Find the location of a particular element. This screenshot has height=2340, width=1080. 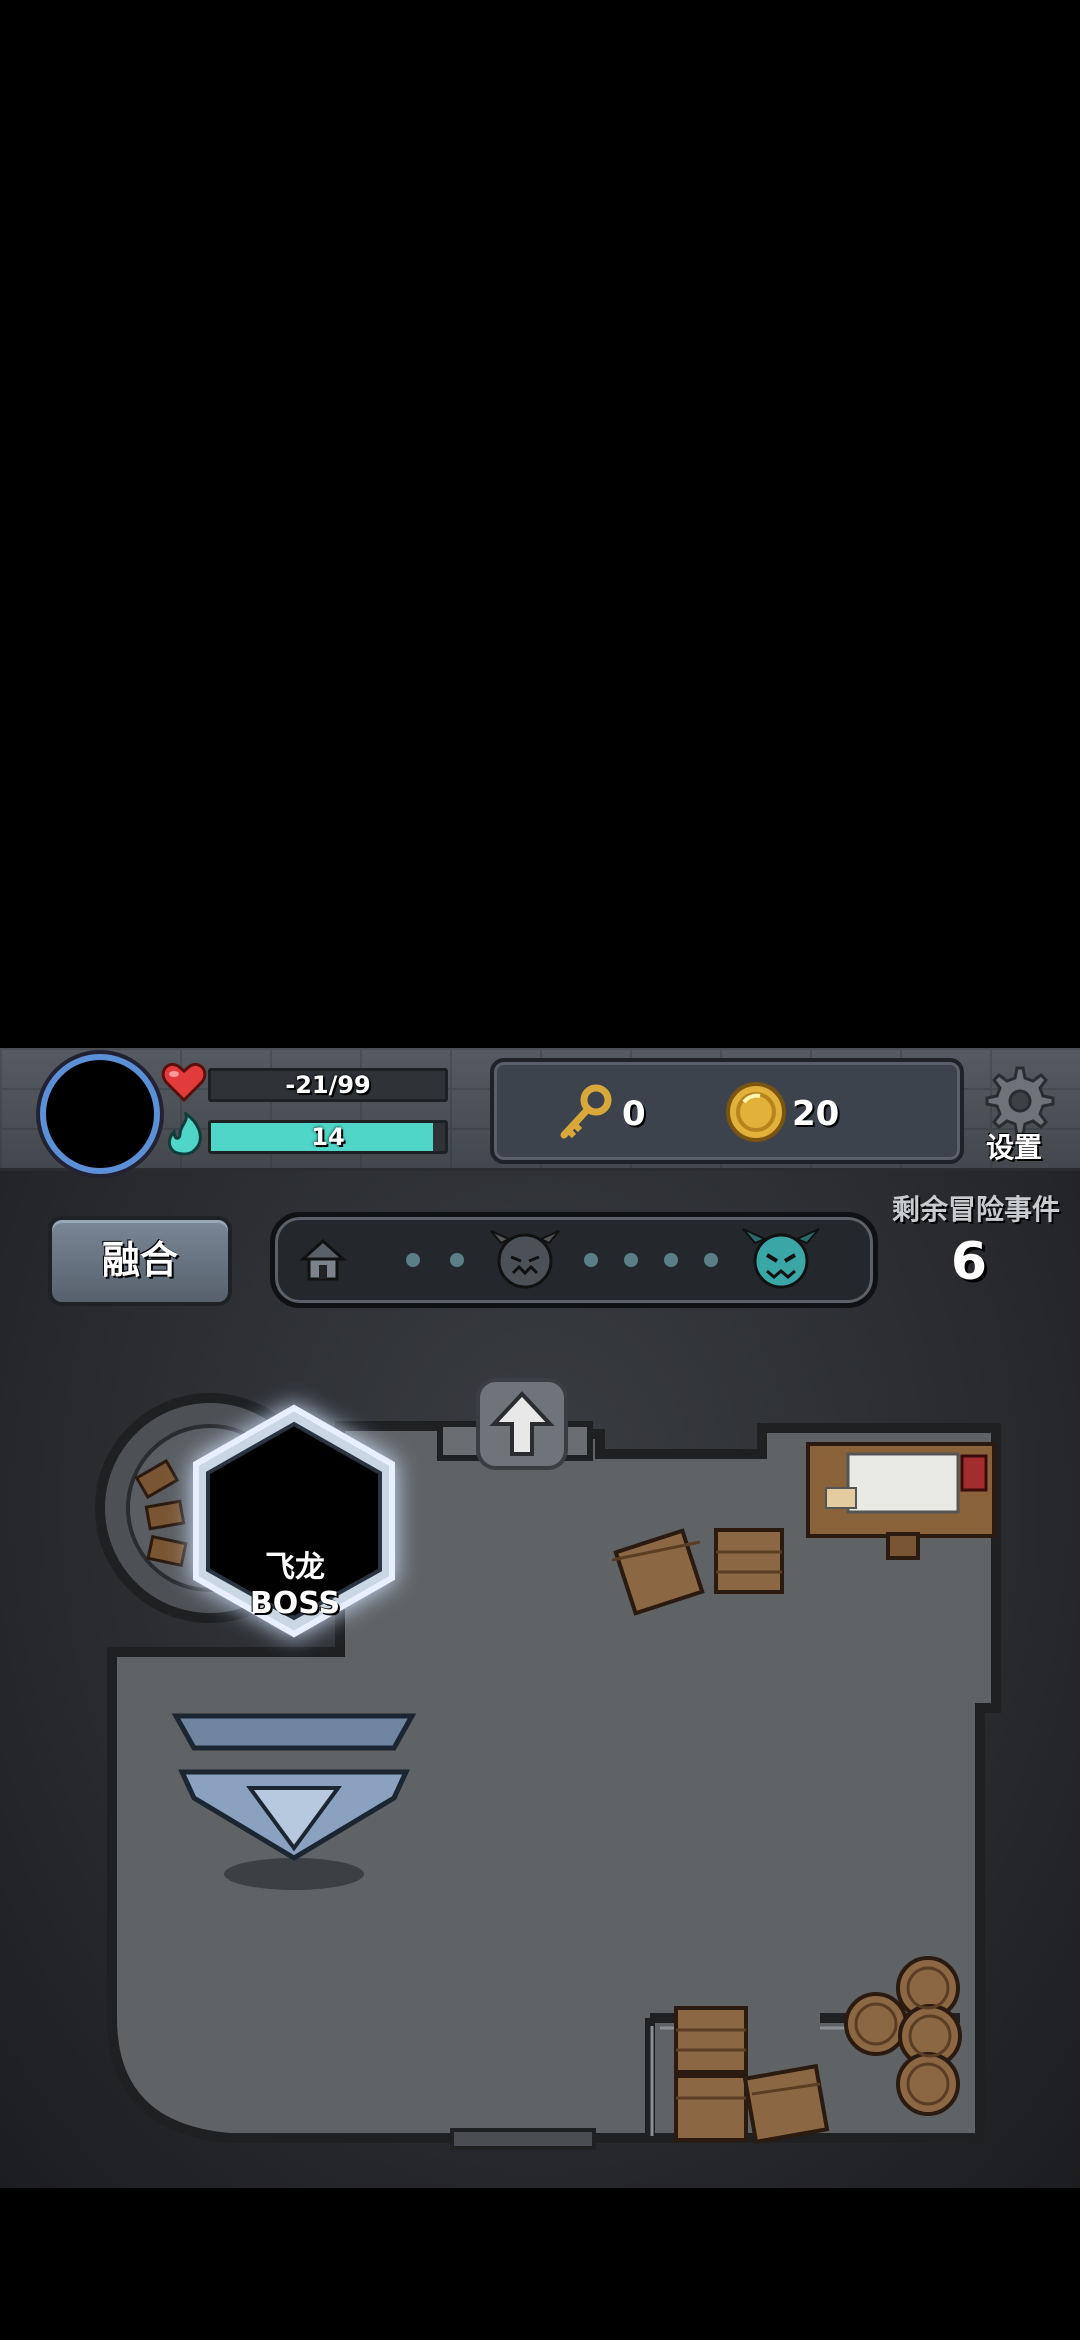

adventure-progress-track is located at coordinates (574, 1260).